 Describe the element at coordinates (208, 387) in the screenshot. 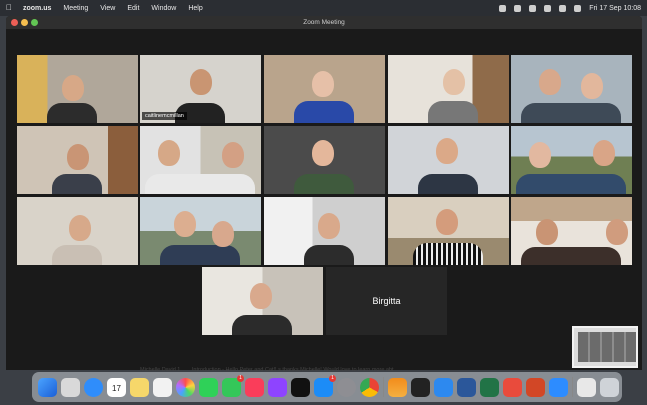

I see `facetime-icon` at that location.